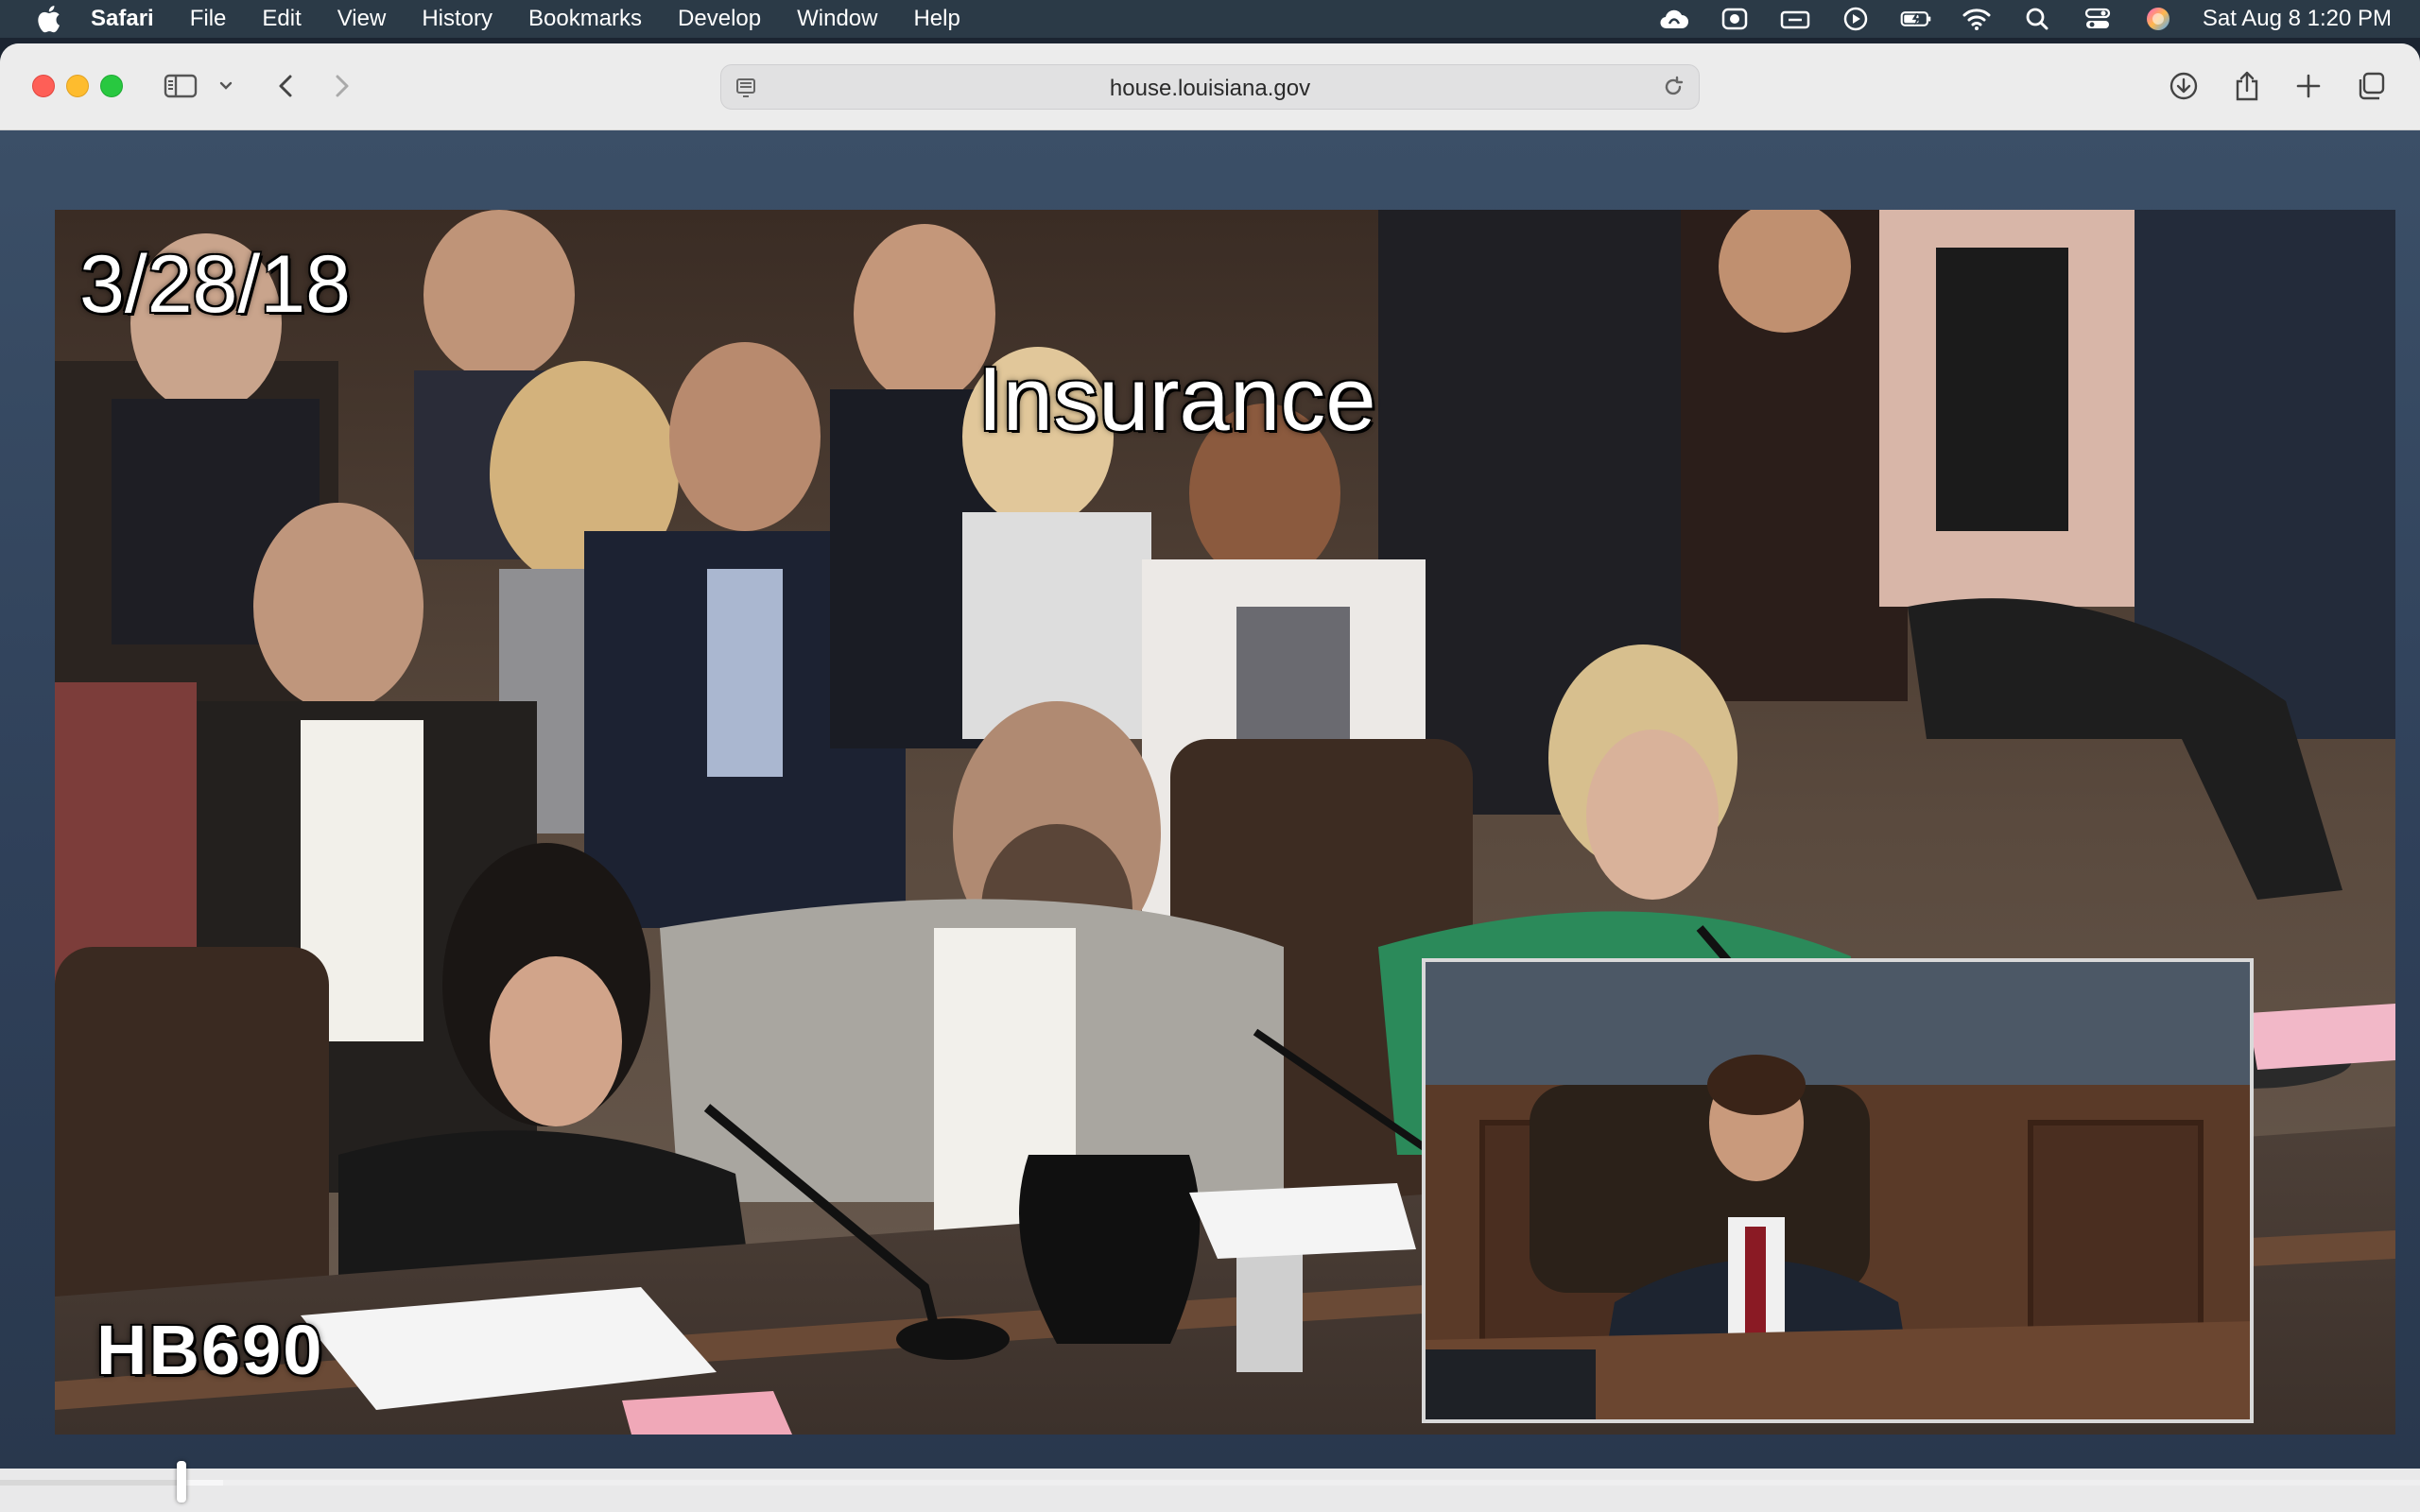  I want to click on video-committee-overlay: Insurance, so click(1176, 399).